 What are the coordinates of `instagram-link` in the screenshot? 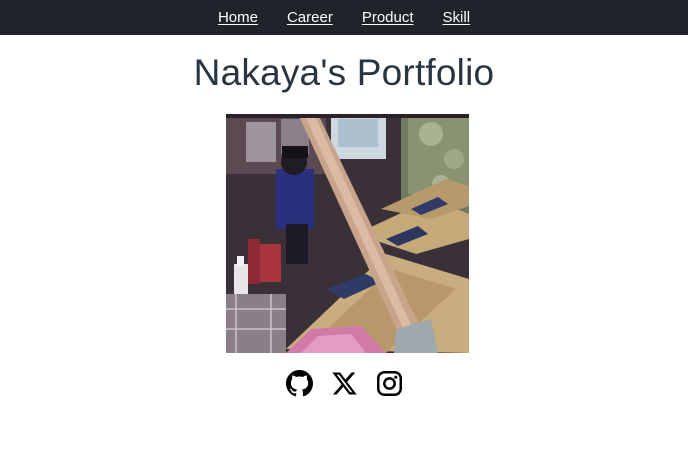 It's located at (389, 383).